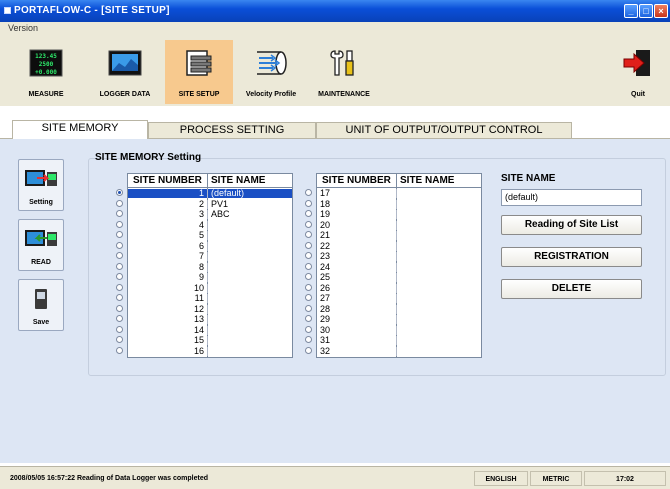  I want to click on table-row: 29, so click(399, 319).